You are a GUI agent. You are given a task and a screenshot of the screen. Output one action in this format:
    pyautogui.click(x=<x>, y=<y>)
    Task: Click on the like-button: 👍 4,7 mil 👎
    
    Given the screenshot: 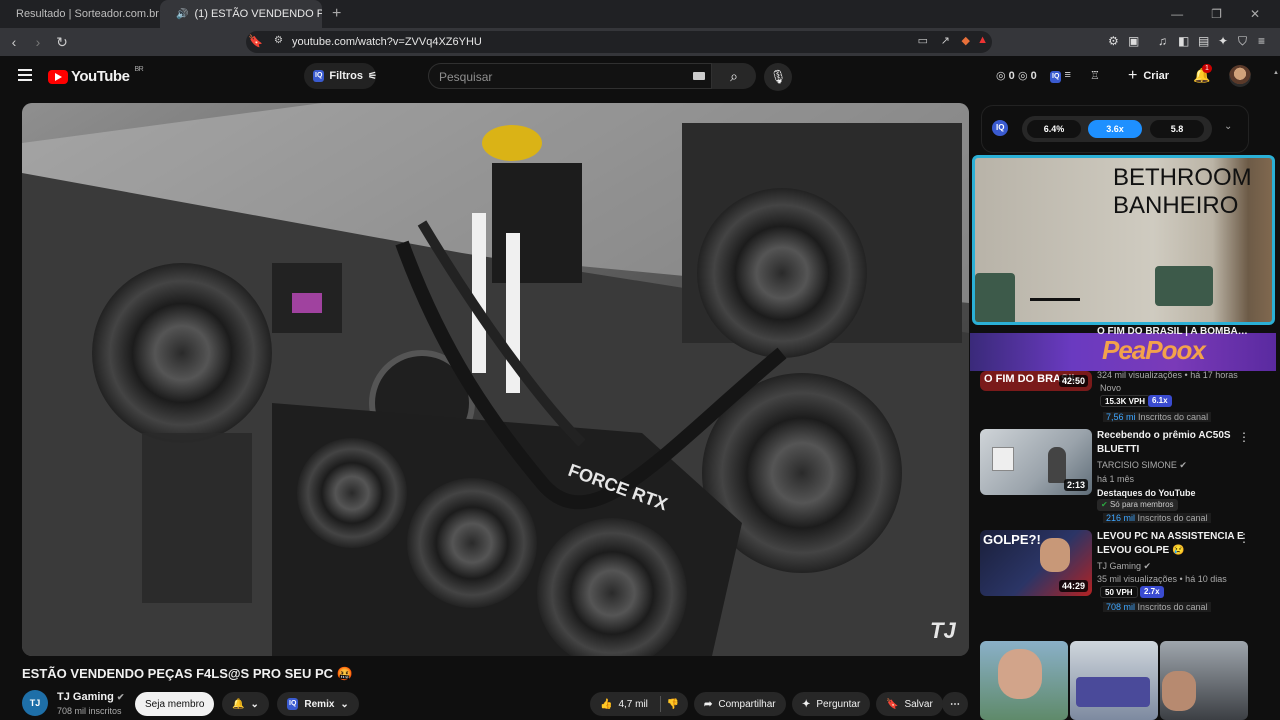 What is the action you would take?
    pyautogui.click(x=639, y=704)
    